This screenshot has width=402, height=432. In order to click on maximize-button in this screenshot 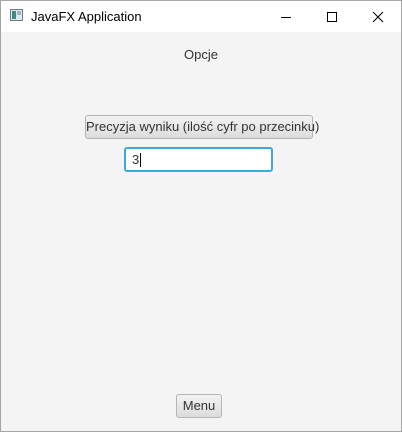, I will do `click(332, 16)`.